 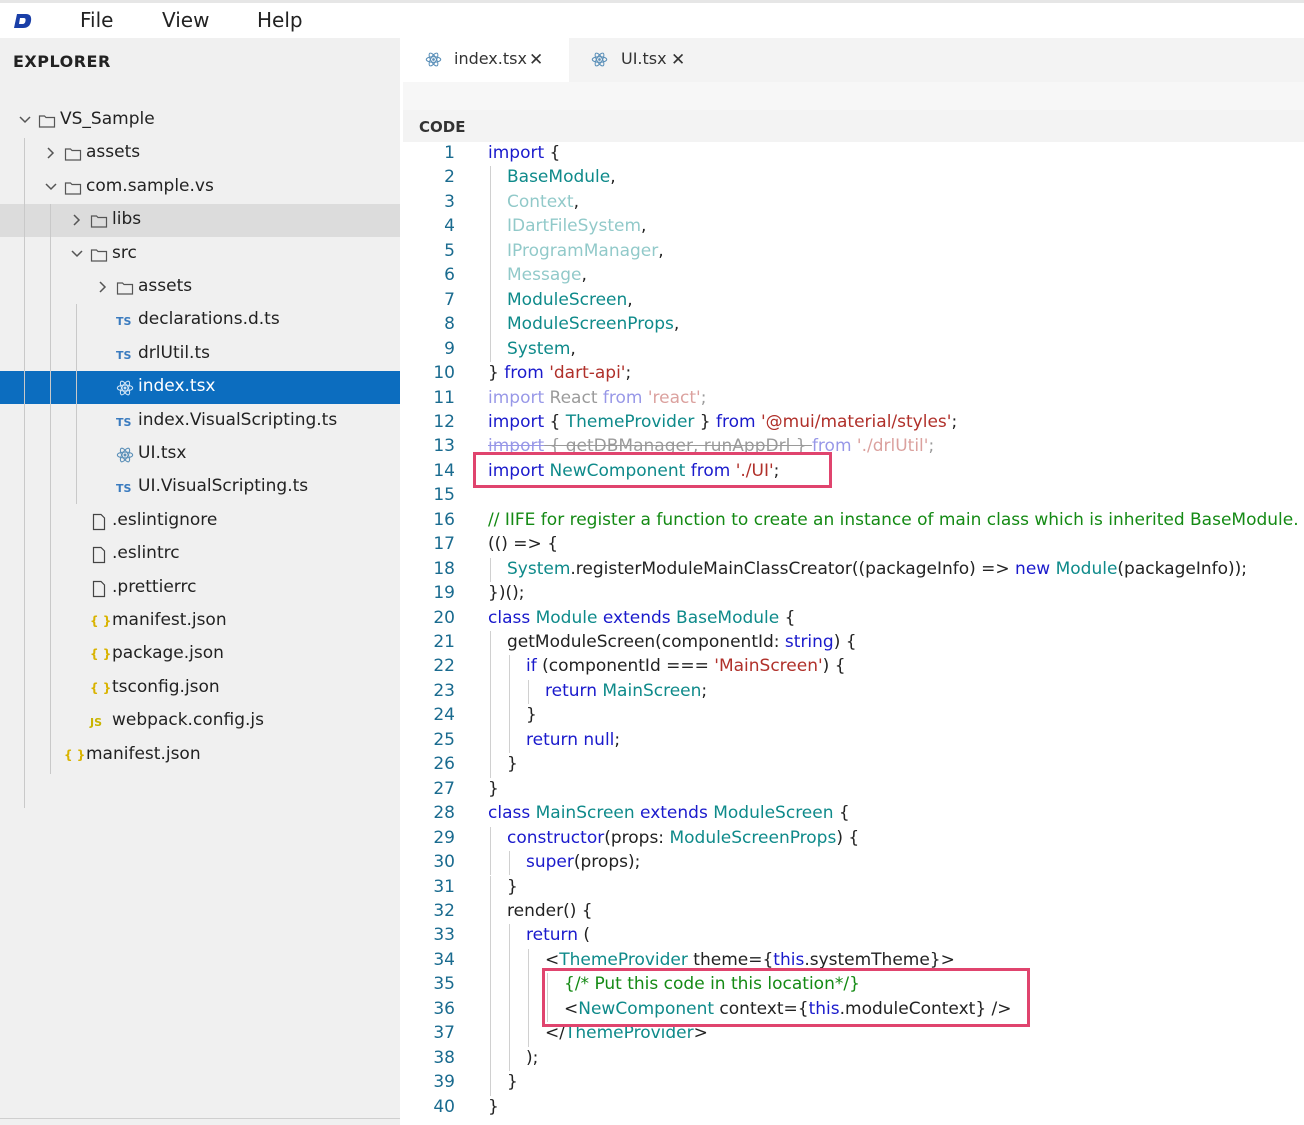 What do you see at coordinates (444, 568) in the screenshot?
I see `line-number: 18` at bounding box center [444, 568].